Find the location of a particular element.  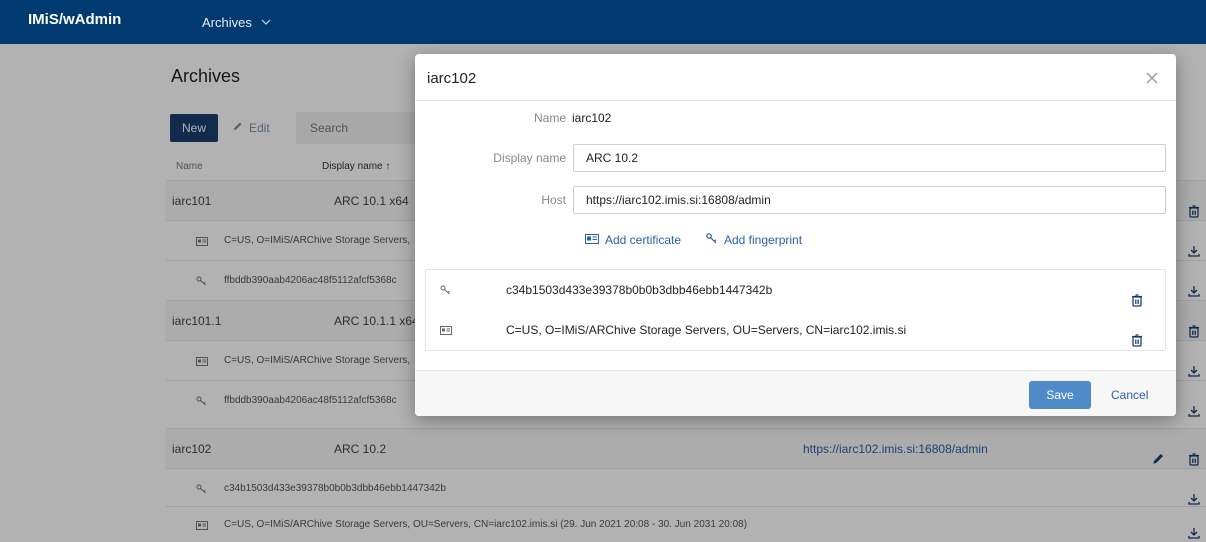

add-fingerprint-label: Add fingerprint is located at coordinates (763, 240).